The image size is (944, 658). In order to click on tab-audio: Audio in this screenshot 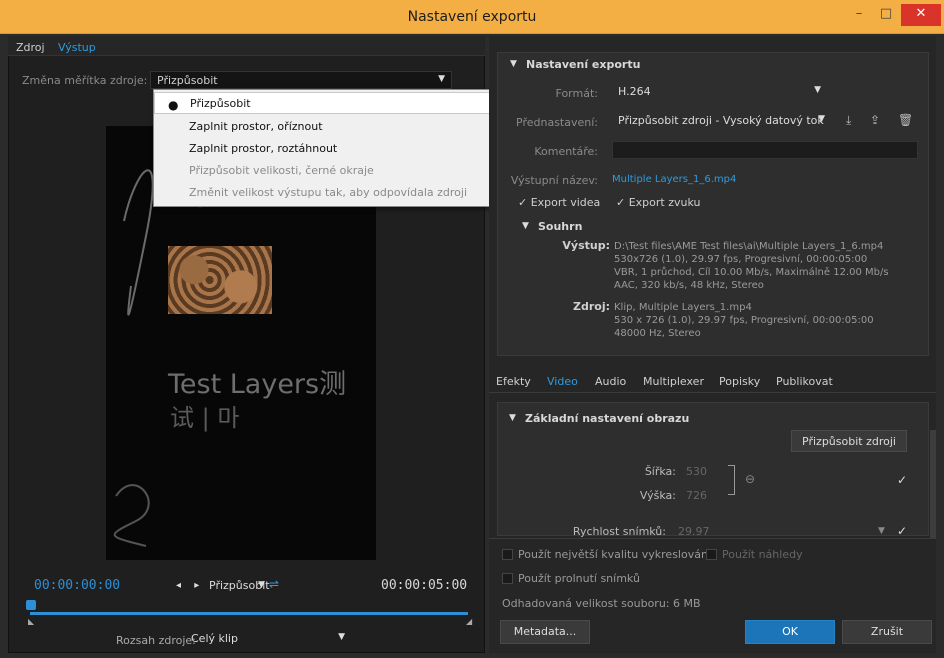, I will do `click(610, 381)`.